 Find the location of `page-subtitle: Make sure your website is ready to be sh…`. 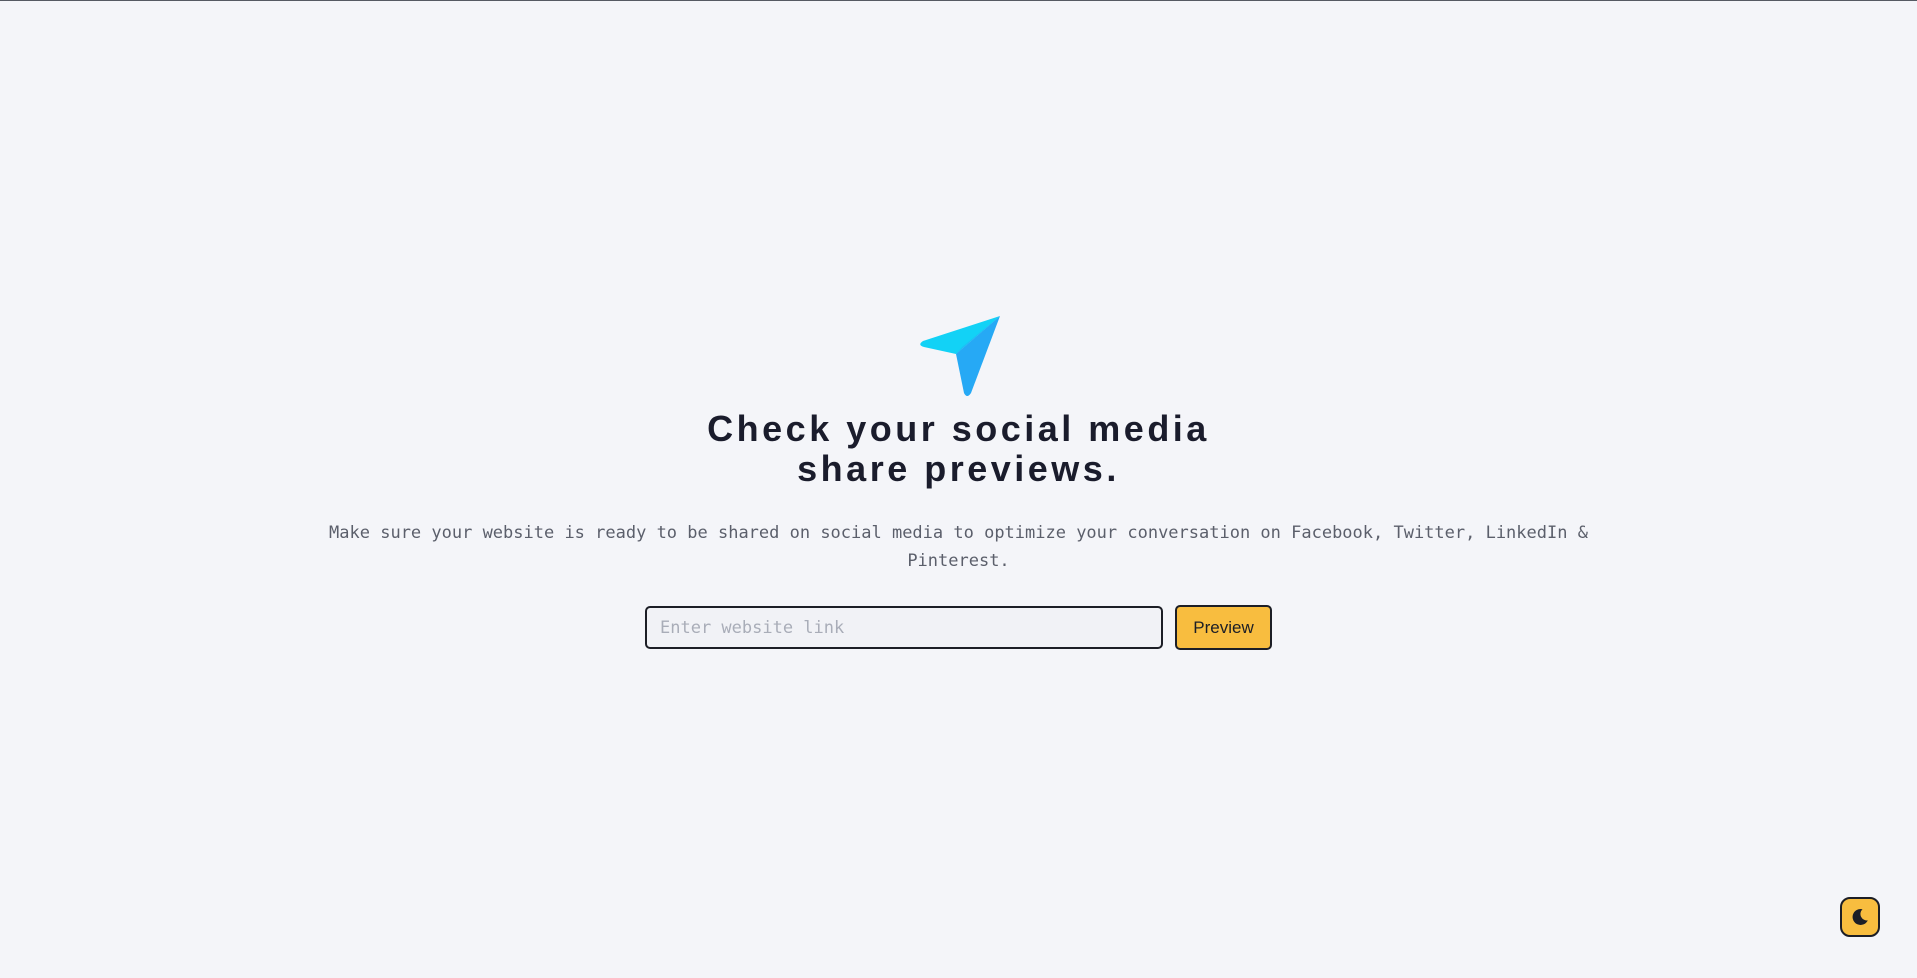

page-subtitle: Make sure your website is ready to be sh… is located at coordinates (958, 547).